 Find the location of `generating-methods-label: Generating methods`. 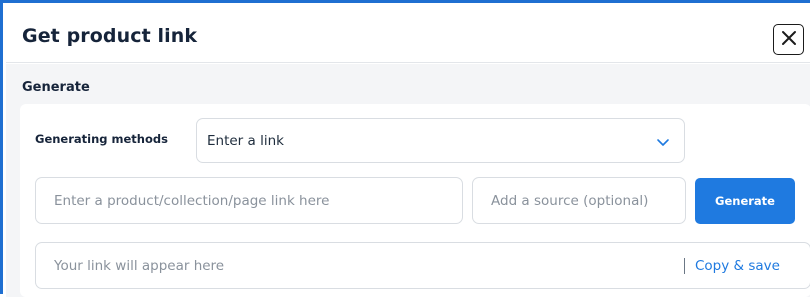

generating-methods-label: Generating methods is located at coordinates (101, 139).